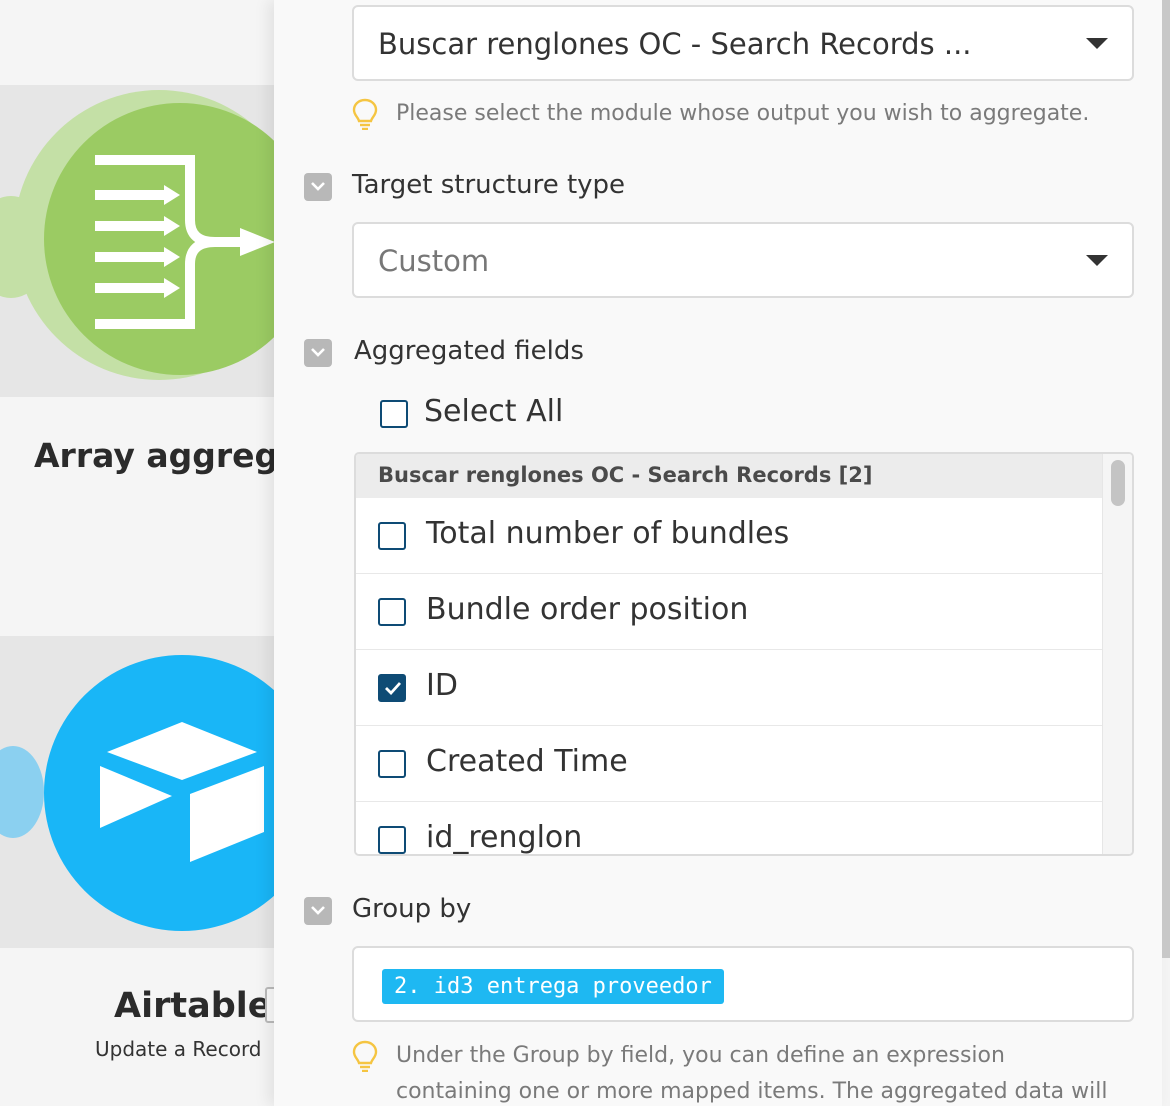  I want to click on group-by-toggle, so click(318, 911).